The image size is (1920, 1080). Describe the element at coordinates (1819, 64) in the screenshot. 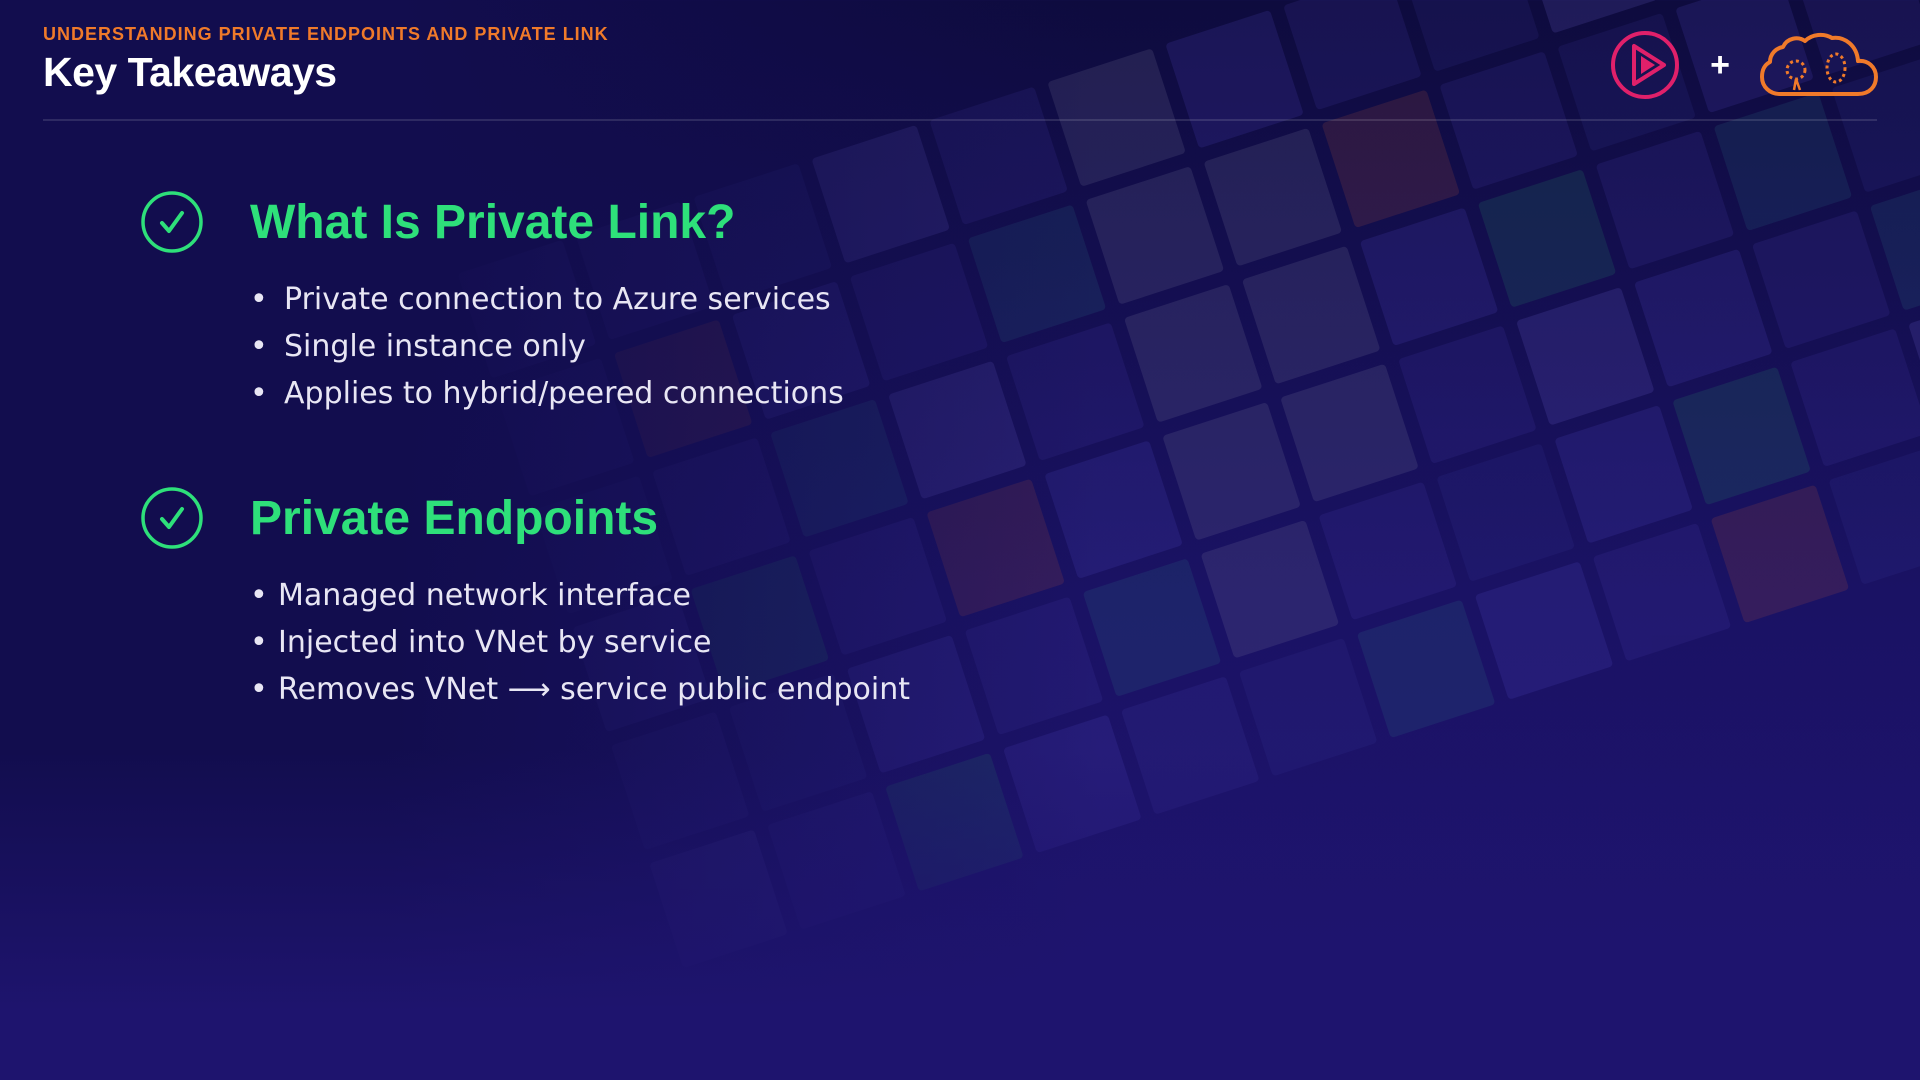

I see `cloud-guru-icon` at that location.